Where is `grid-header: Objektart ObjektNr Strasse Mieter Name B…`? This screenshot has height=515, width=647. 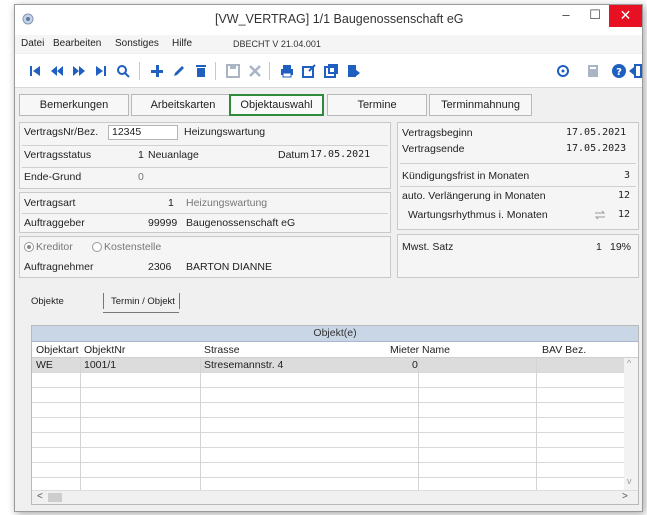
grid-header: Objektart ObjektNr Strasse Mieter Name B… is located at coordinates (335, 350).